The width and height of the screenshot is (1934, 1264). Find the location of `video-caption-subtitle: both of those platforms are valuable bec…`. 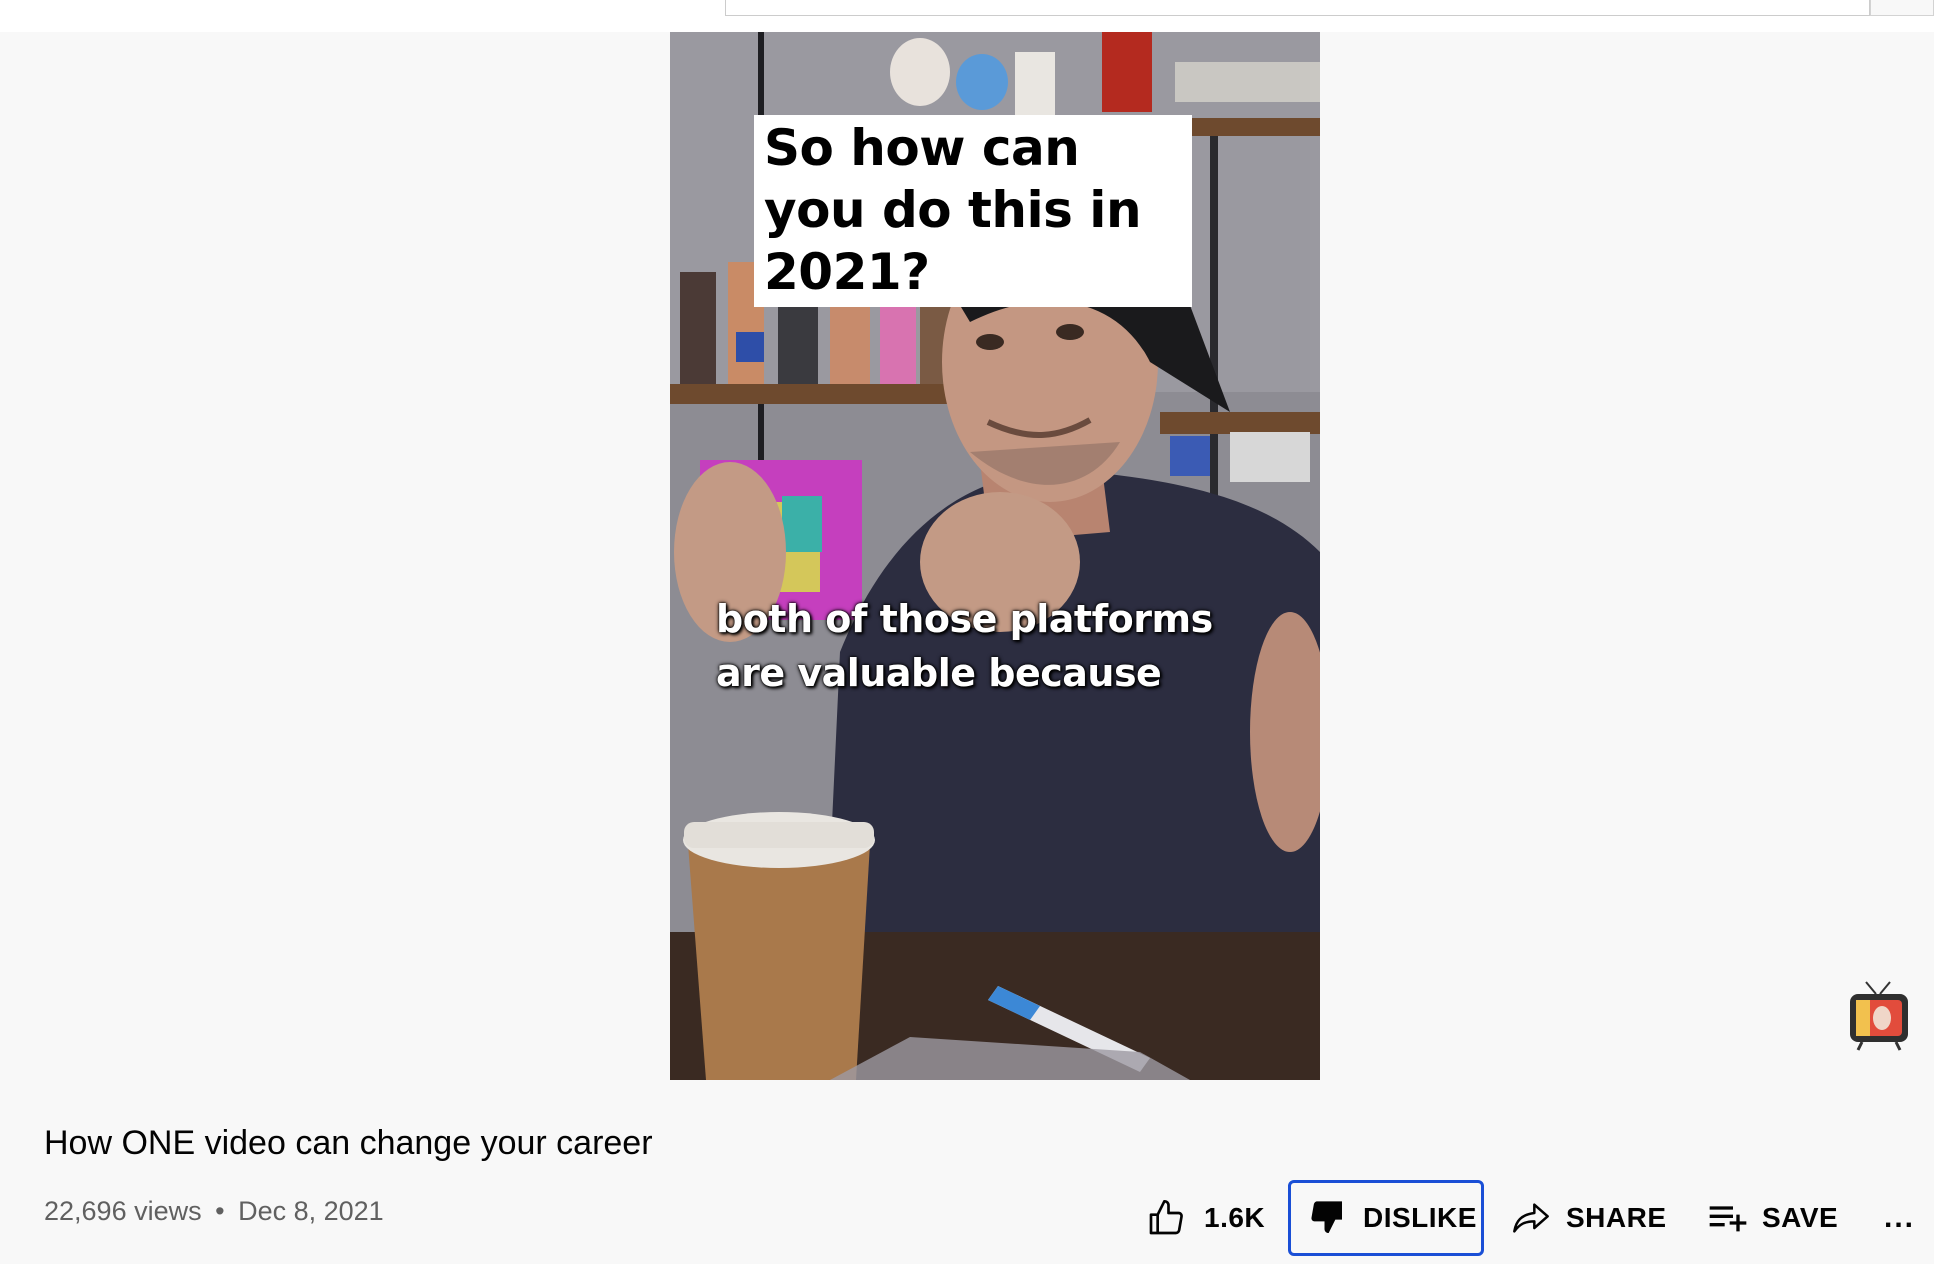

video-caption-subtitle: both of those platforms are valuable bec… is located at coordinates (964, 646).